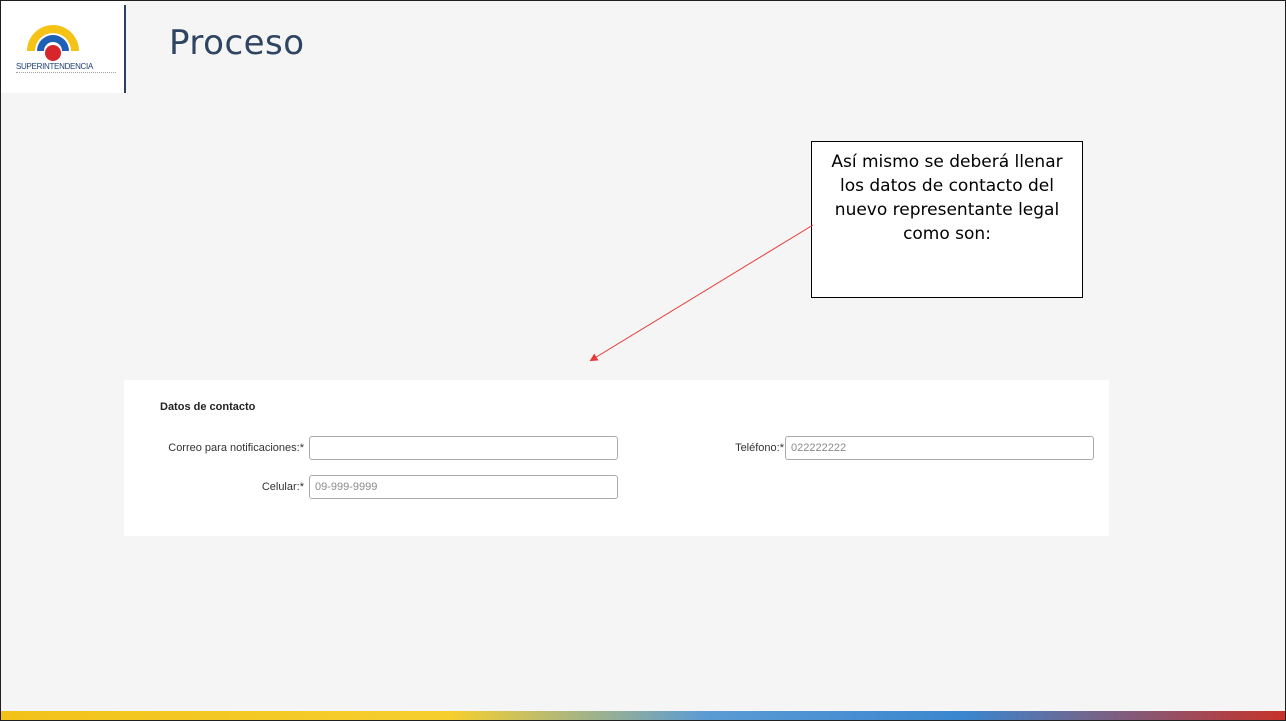 The image size is (1286, 721). Describe the element at coordinates (53, 43) in the screenshot. I see `superintendencia-logo-icon` at that location.